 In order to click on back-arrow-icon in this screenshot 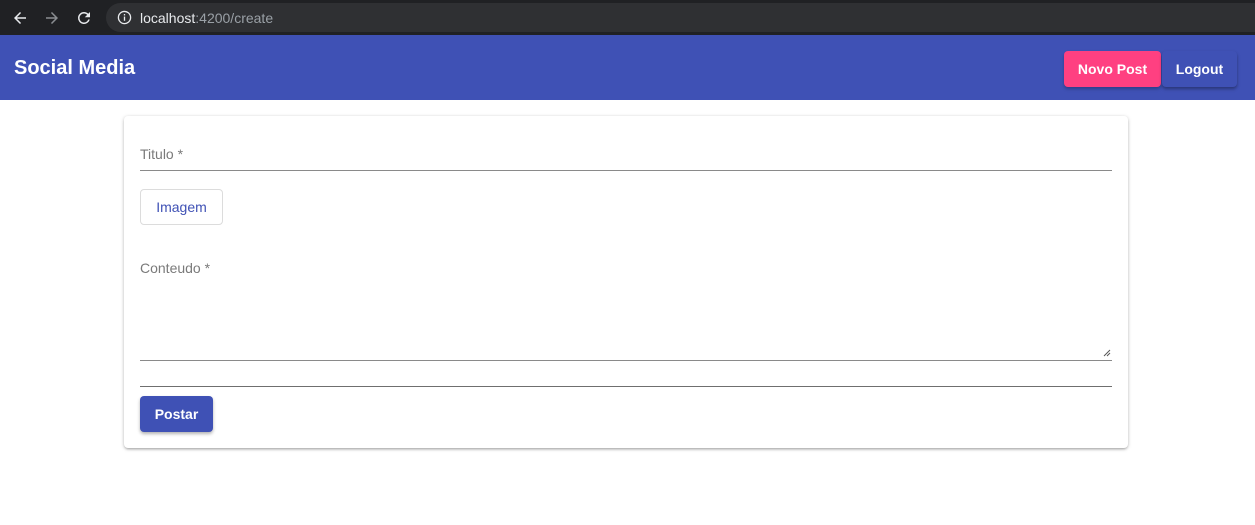, I will do `click(20, 18)`.